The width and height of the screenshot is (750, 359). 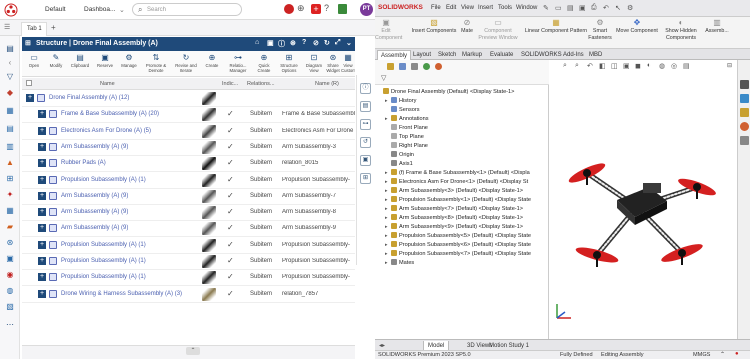 I want to click on display-manager-tab-icon, so click(x=438, y=66).